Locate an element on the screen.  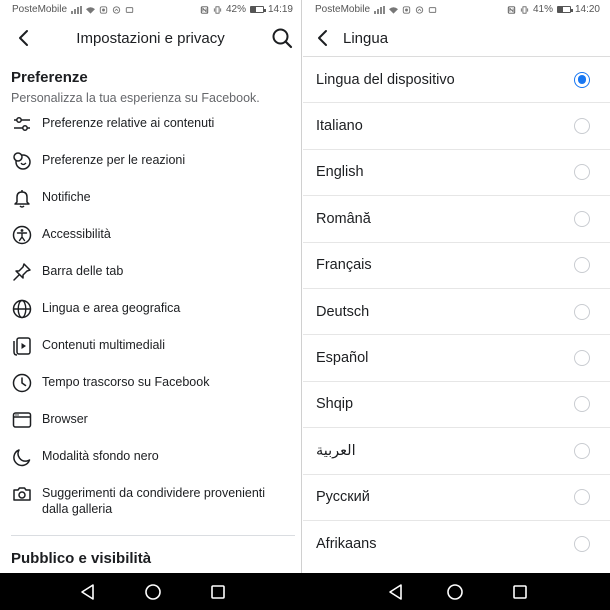
status-bar: PosteMobile 42% 14:19 is located at coordinates (150, 9).